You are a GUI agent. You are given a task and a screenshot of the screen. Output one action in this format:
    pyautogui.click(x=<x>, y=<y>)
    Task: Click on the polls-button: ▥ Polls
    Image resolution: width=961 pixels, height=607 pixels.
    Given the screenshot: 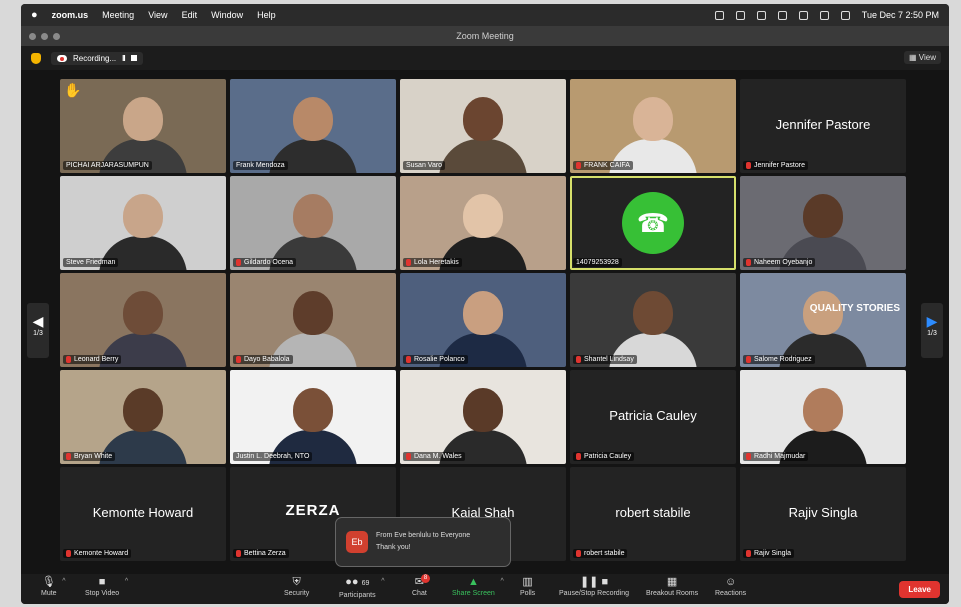 What is the action you would take?
    pyautogui.click(x=527, y=586)
    